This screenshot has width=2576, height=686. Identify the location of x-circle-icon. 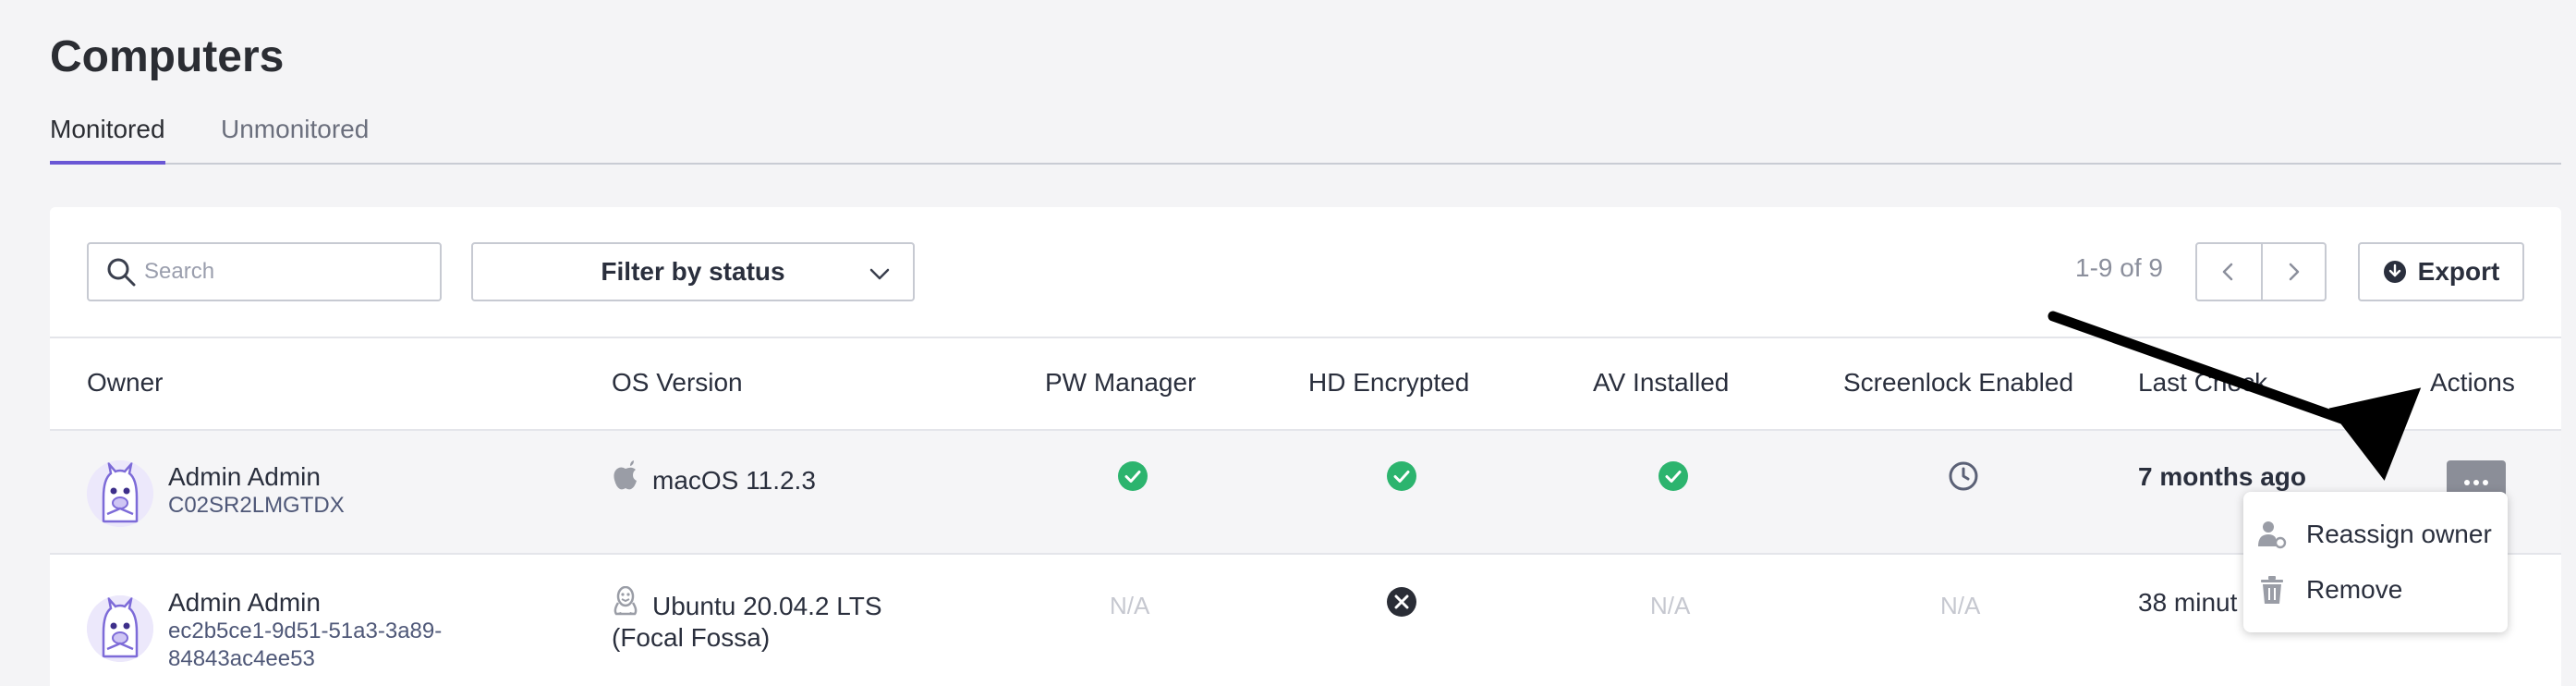
(1401, 602).